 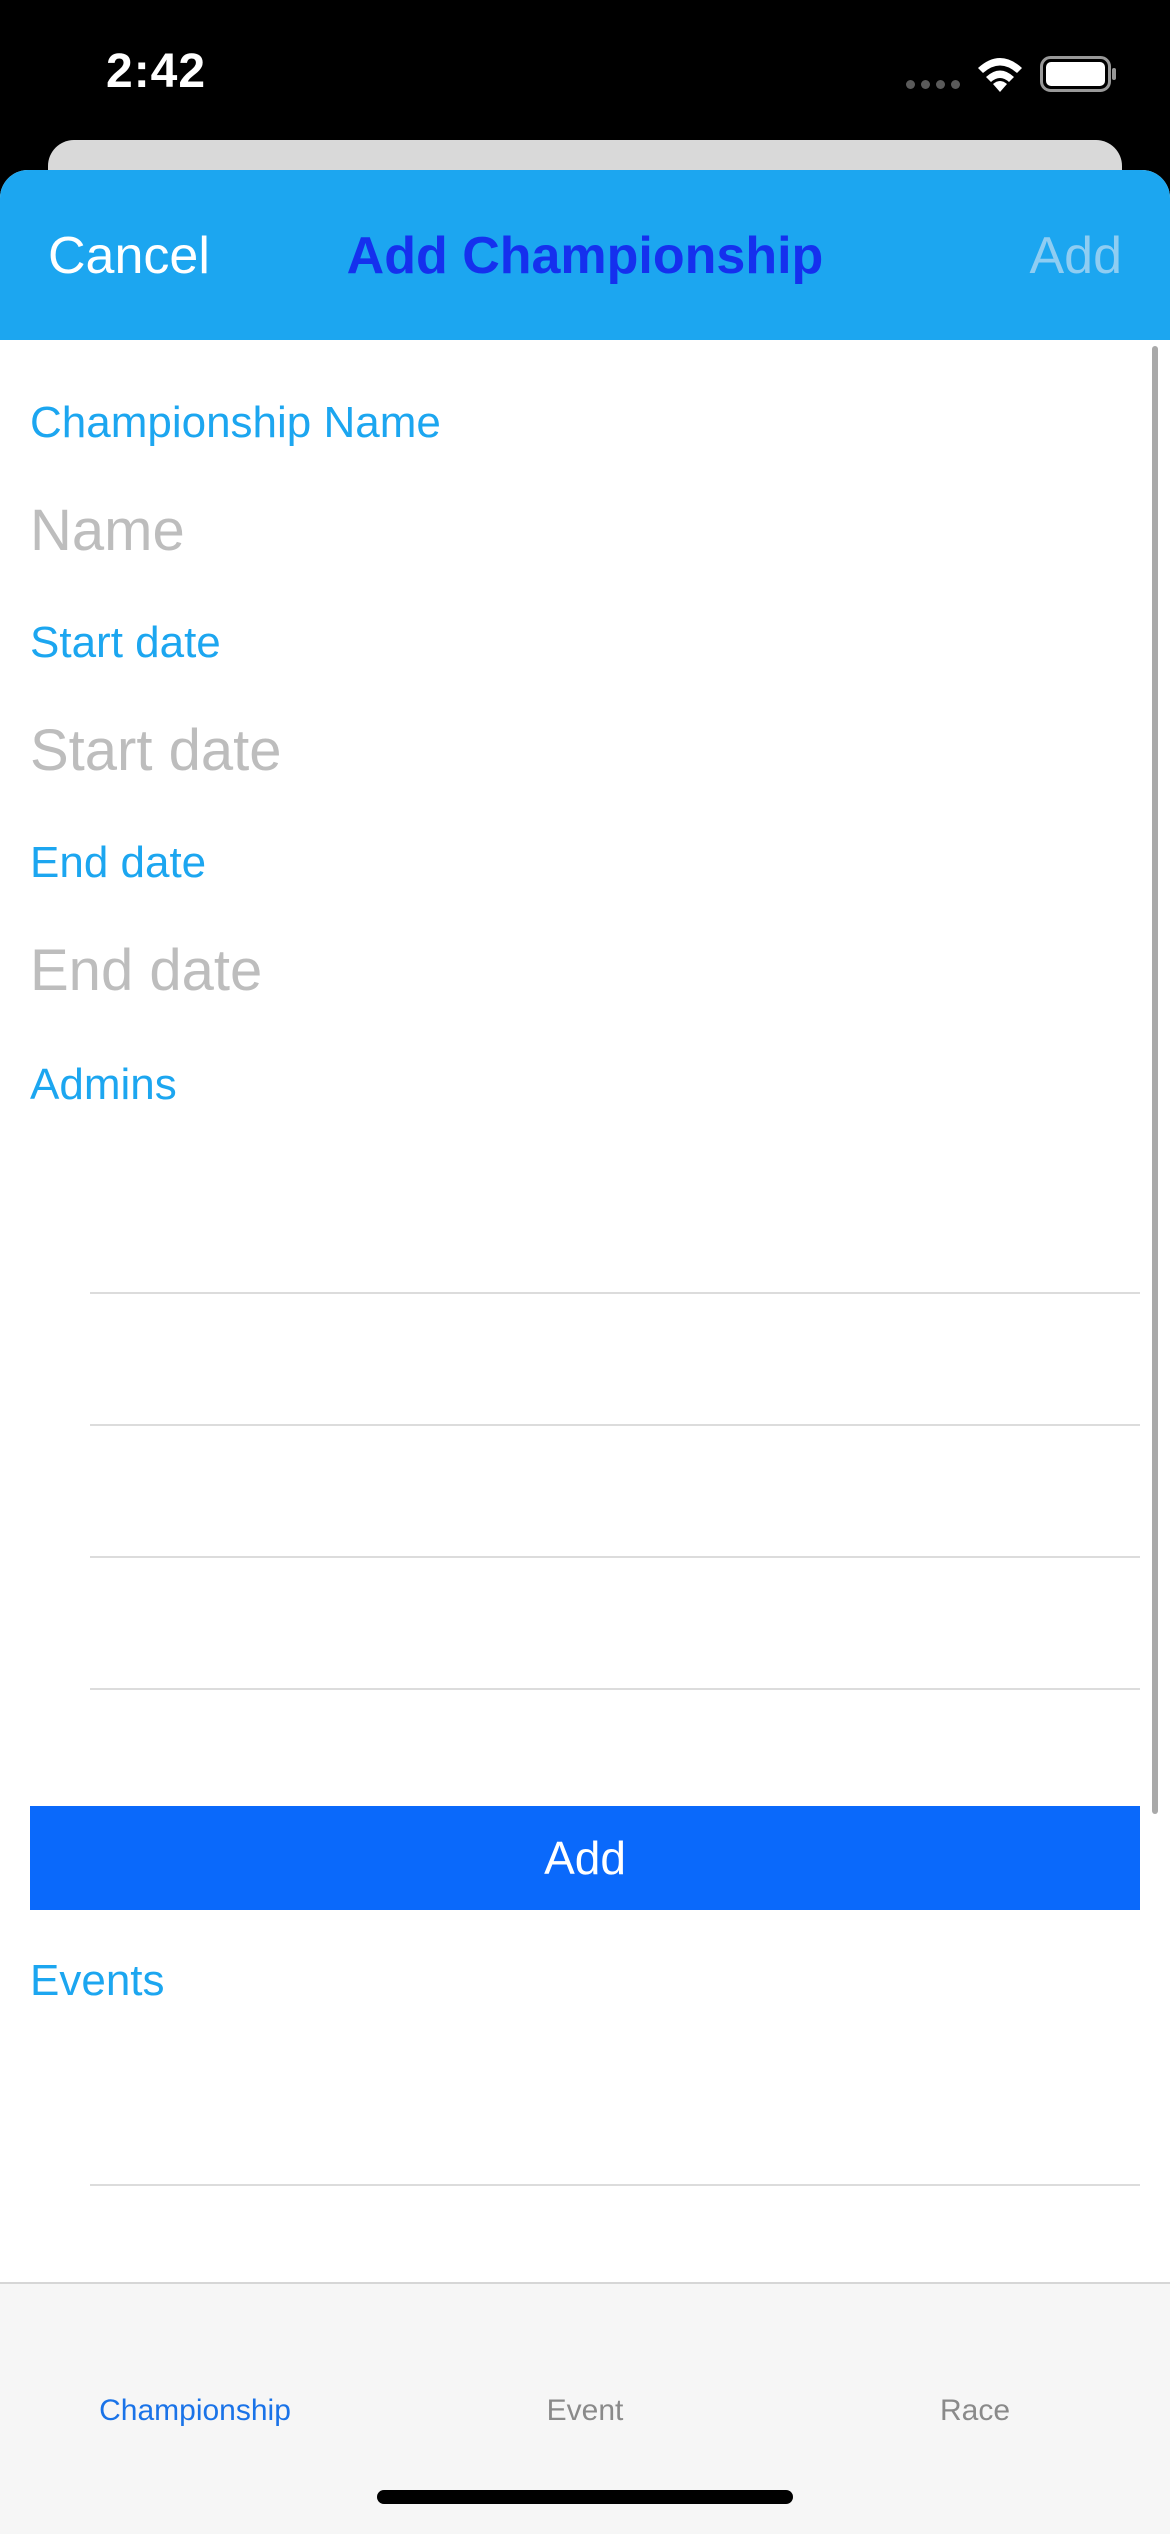 I want to click on status-time: 2:42, so click(x=156, y=71).